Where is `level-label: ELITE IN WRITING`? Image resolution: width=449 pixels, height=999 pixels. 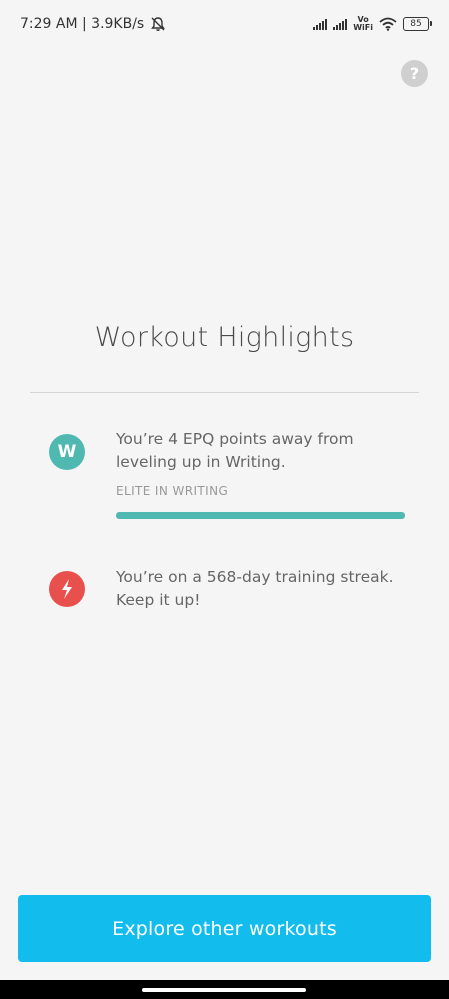
level-label: ELITE IN WRITING is located at coordinates (172, 491).